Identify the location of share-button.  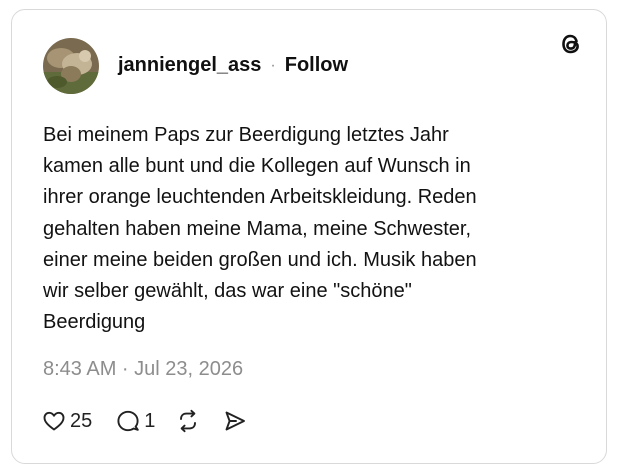
(235, 421).